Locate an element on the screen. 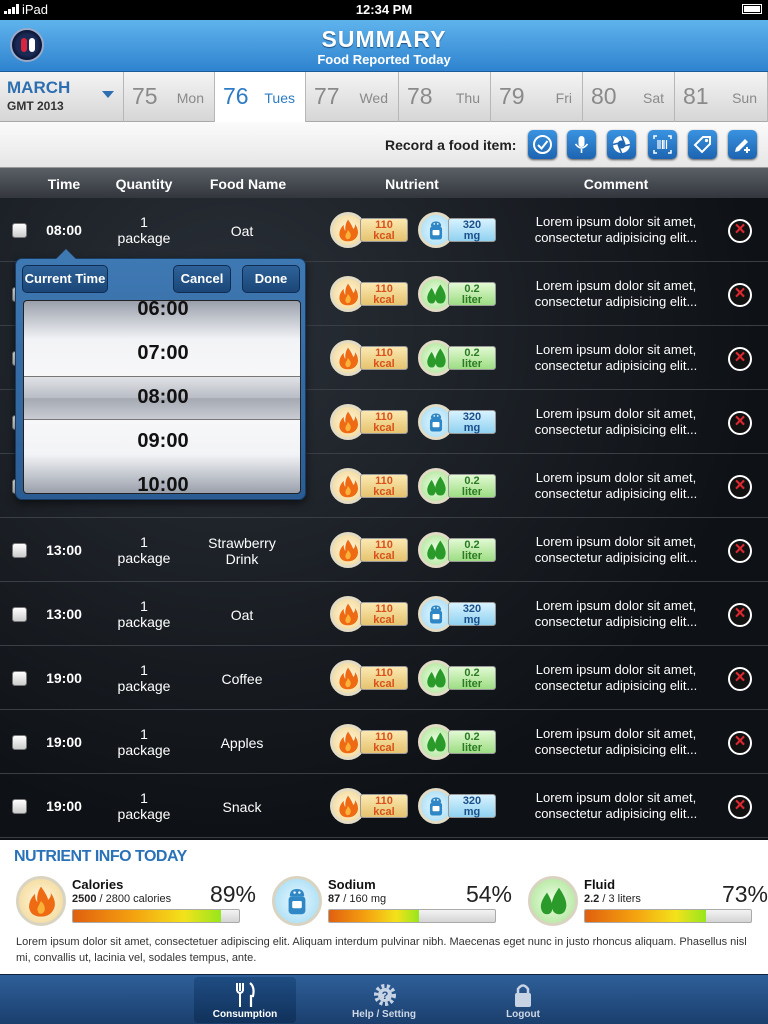  month-dropdown: MARCH GMT 2013 is located at coordinates (62, 97).